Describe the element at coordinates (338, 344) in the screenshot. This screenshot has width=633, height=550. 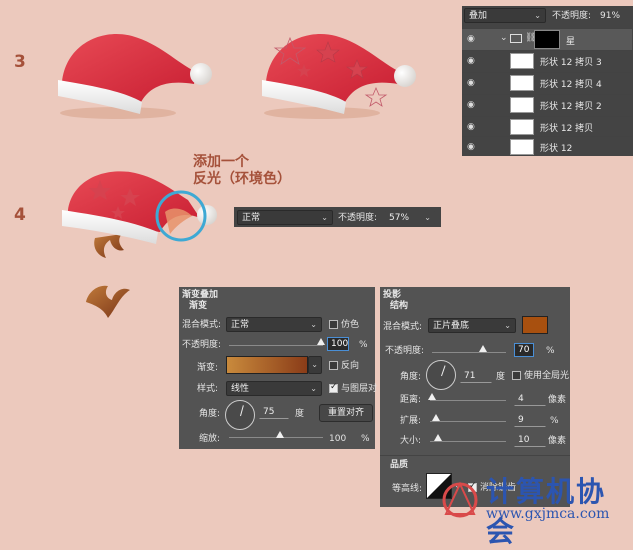
I see `go-opacity-input: 100` at that location.